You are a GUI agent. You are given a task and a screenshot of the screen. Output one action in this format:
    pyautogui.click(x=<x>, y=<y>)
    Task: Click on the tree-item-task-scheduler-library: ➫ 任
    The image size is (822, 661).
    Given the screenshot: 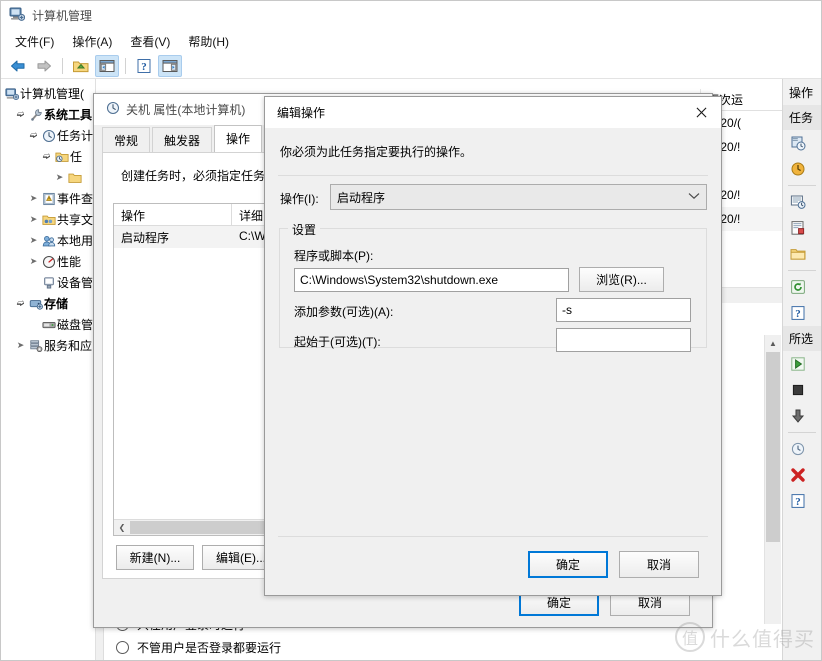 What is the action you would take?
    pyautogui.click(x=48, y=156)
    